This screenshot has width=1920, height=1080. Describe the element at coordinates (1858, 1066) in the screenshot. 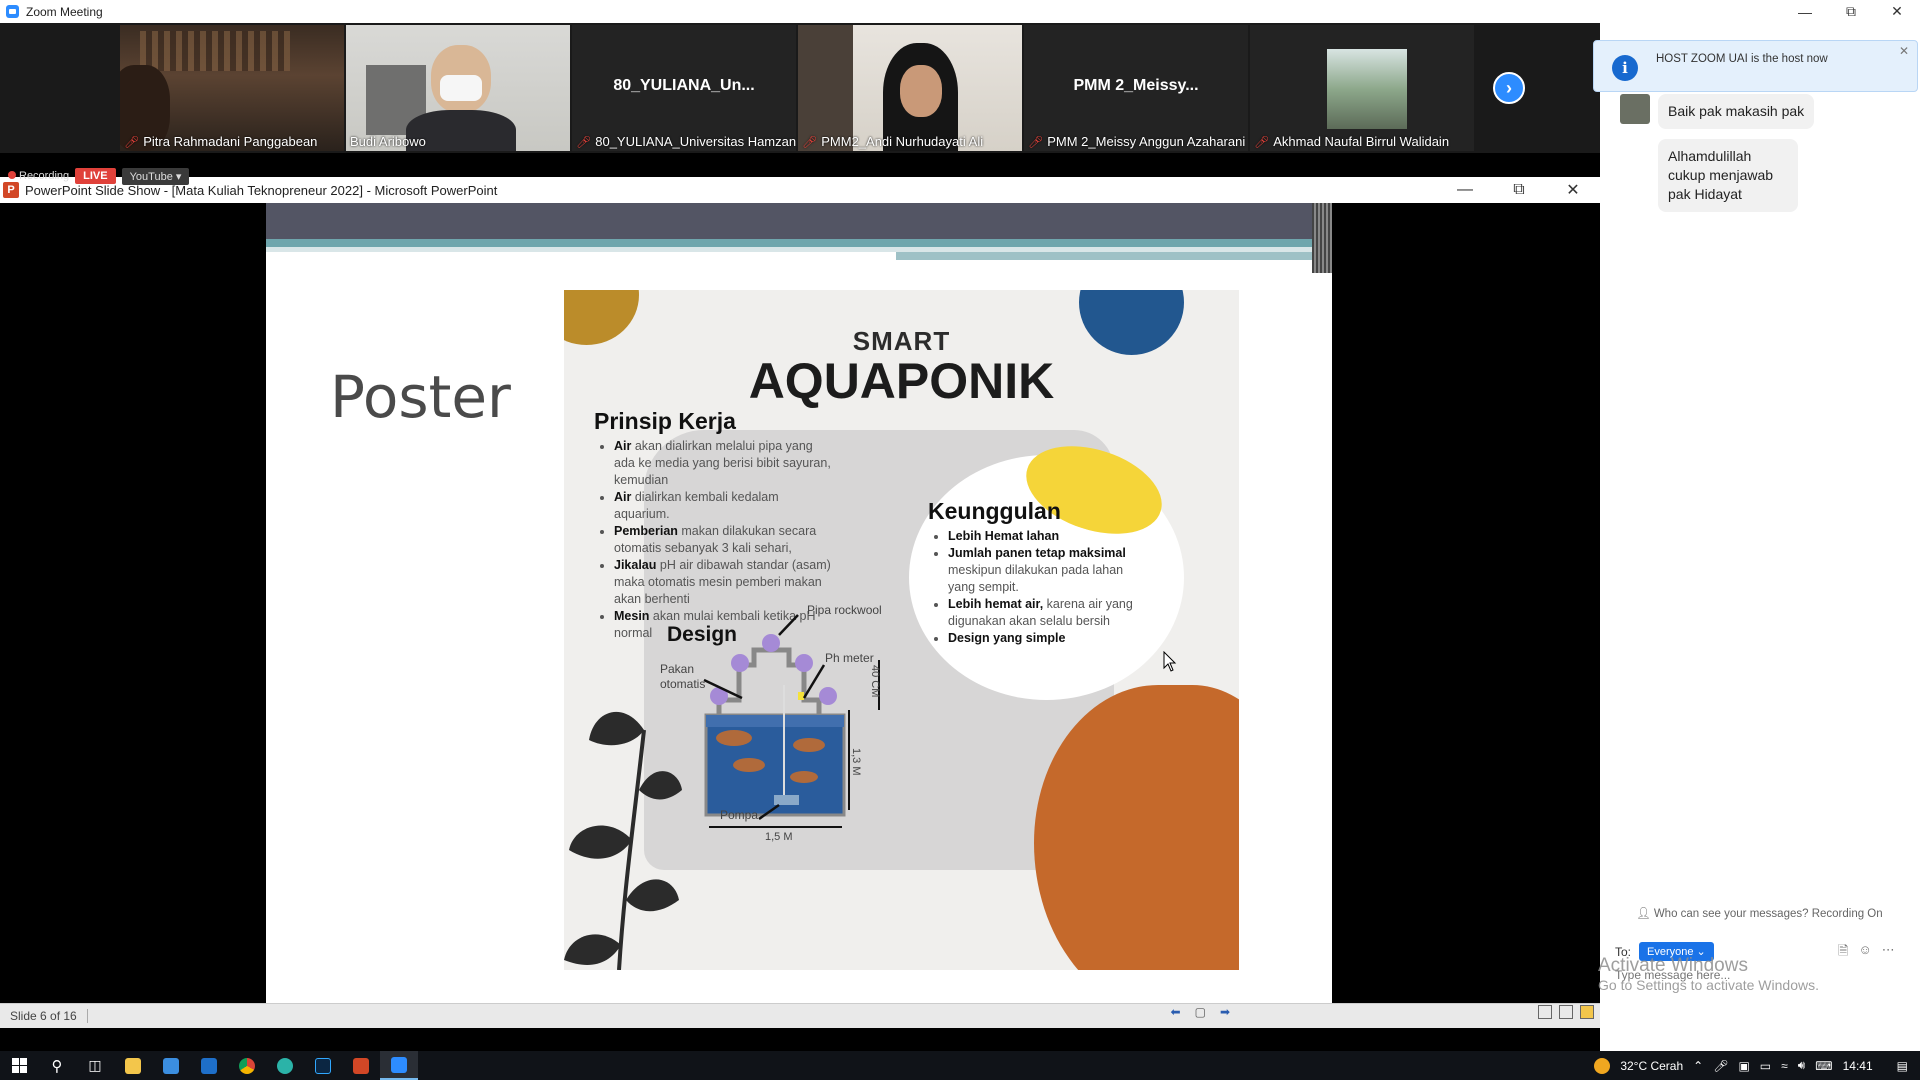

I see `clock: 14:41` at that location.